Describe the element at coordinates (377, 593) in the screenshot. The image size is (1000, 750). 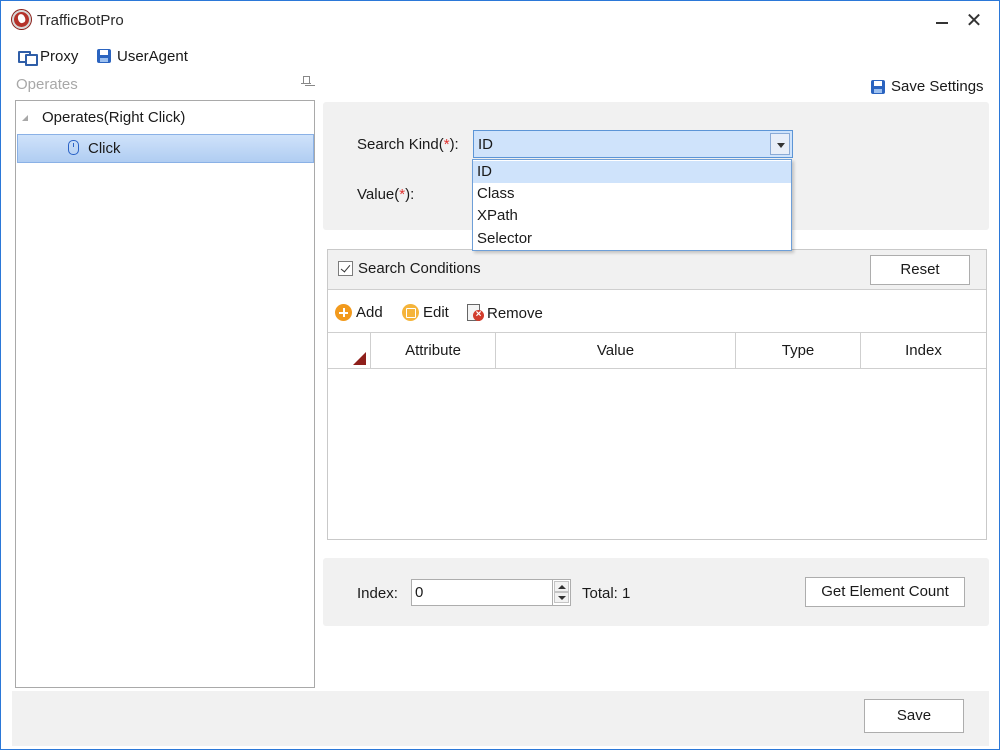
I see `index-label: Index:` at that location.